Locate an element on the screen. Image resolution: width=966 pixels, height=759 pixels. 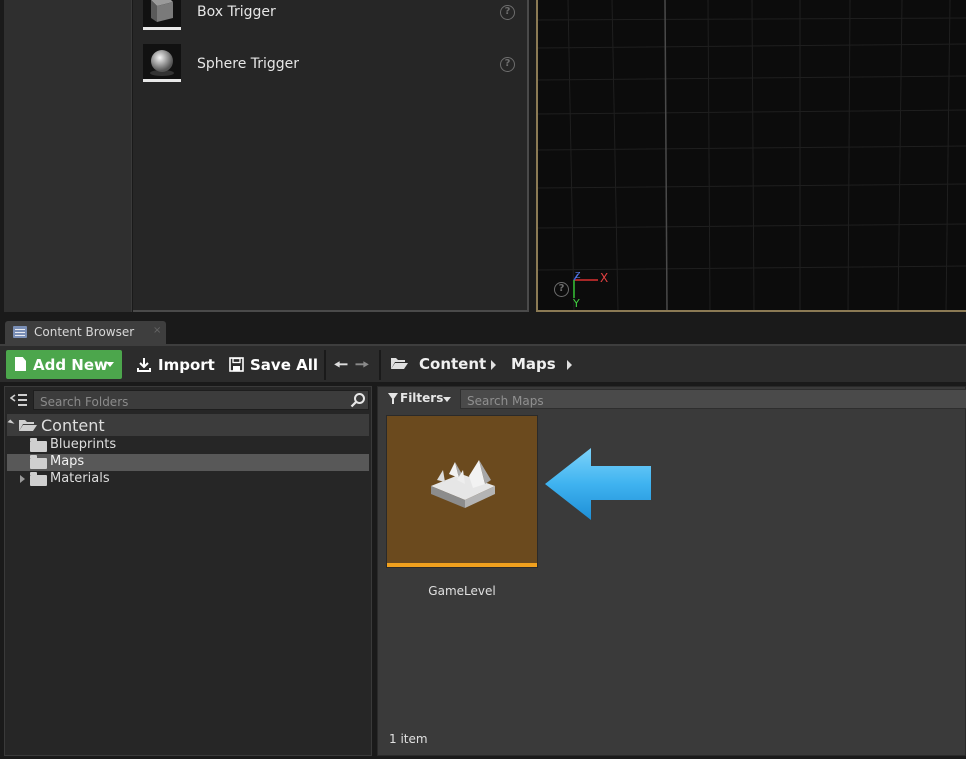
search-assets-field is located at coordinates (713, 399).